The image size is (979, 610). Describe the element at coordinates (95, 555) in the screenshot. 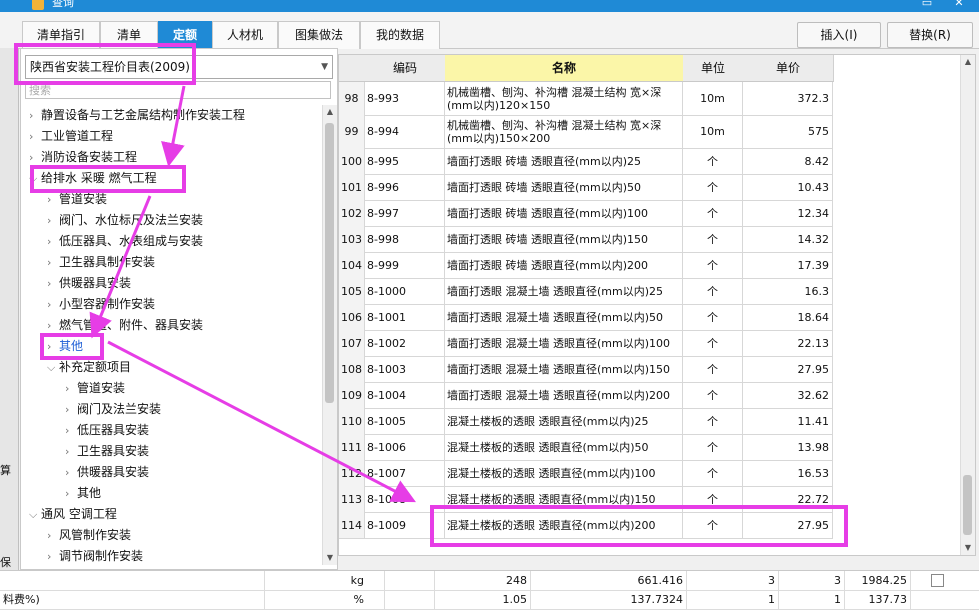

I see `tree-node: › 调节阀制作安装` at that location.